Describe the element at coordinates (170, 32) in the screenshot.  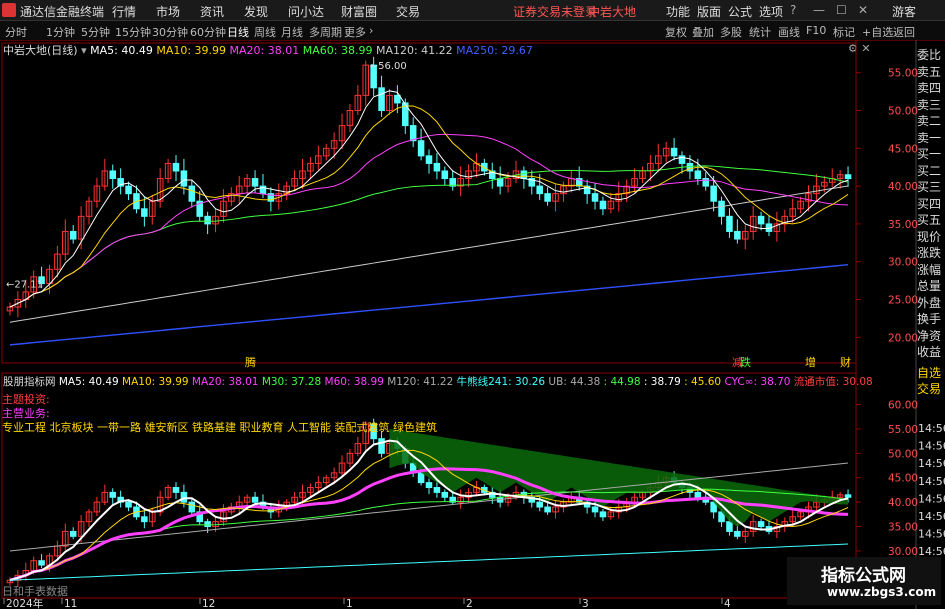
I see `period-tab-30min: 30分钟` at that location.